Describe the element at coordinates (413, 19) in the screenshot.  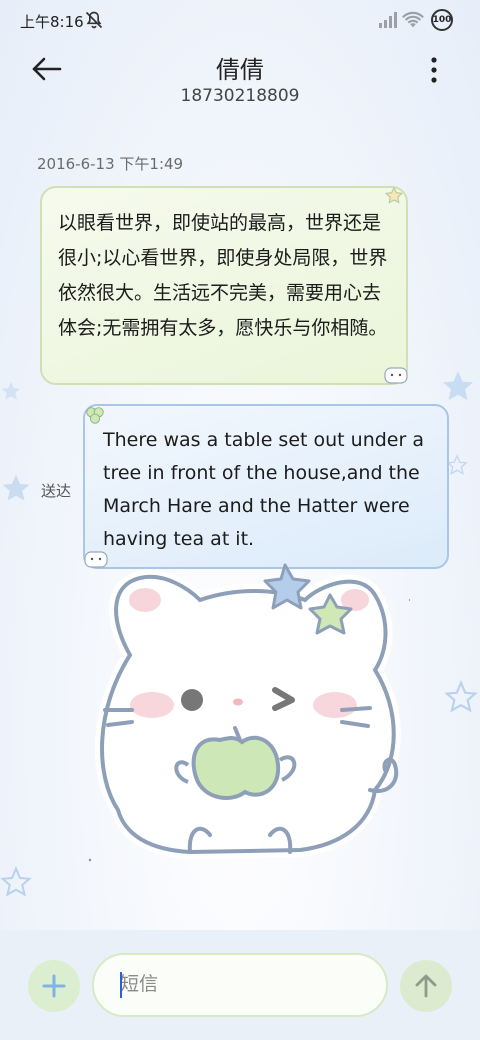
I see `wifi-icon` at that location.